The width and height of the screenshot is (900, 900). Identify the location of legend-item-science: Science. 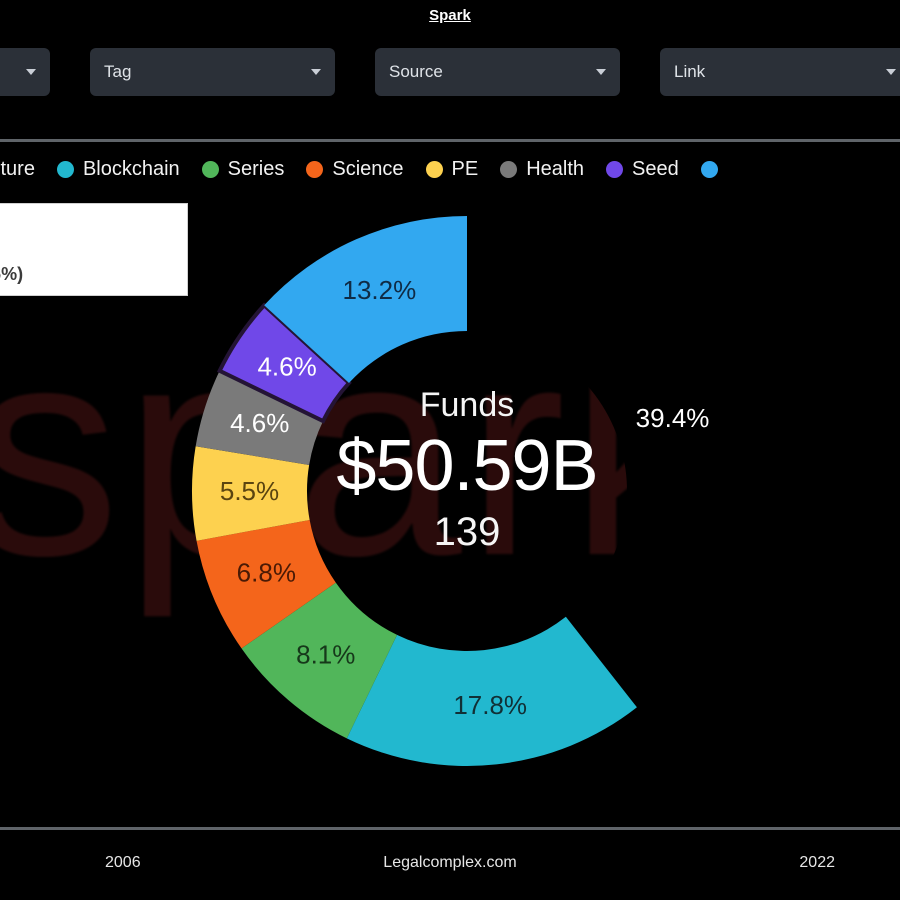
(355, 169).